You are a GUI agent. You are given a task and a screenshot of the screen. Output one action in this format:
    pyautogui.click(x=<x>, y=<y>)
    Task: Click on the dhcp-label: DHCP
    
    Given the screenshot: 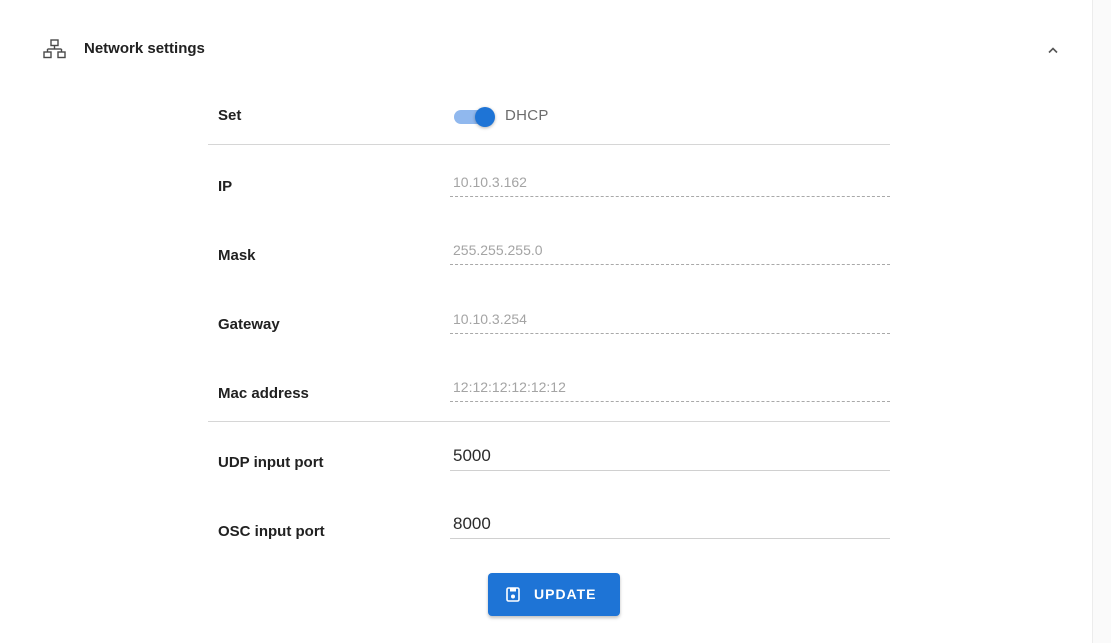 What is the action you would take?
    pyautogui.click(x=527, y=115)
    